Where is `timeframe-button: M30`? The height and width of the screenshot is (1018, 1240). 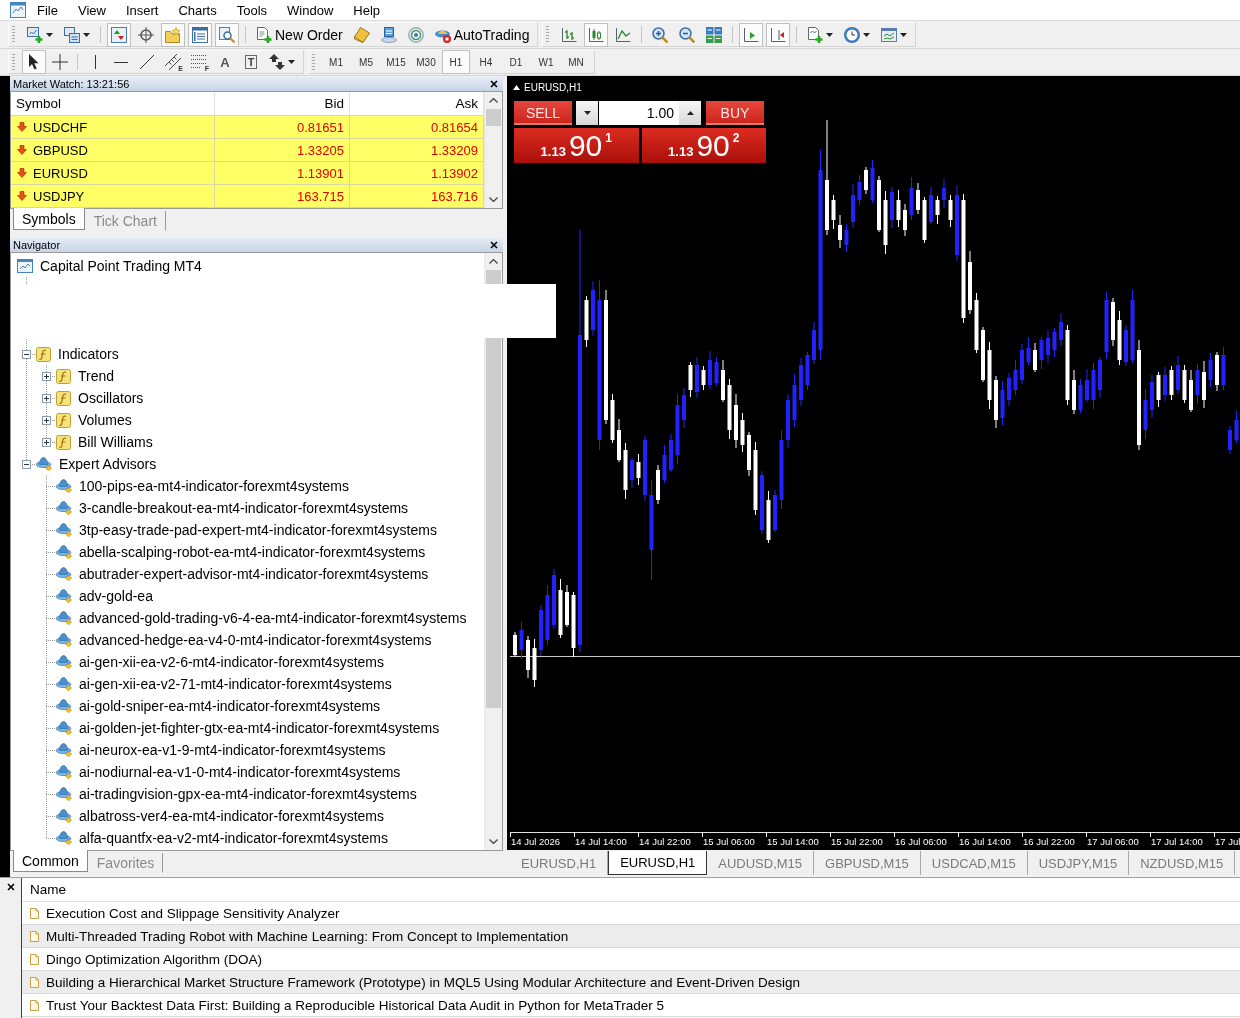 timeframe-button: M30 is located at coordinates (426, 62).